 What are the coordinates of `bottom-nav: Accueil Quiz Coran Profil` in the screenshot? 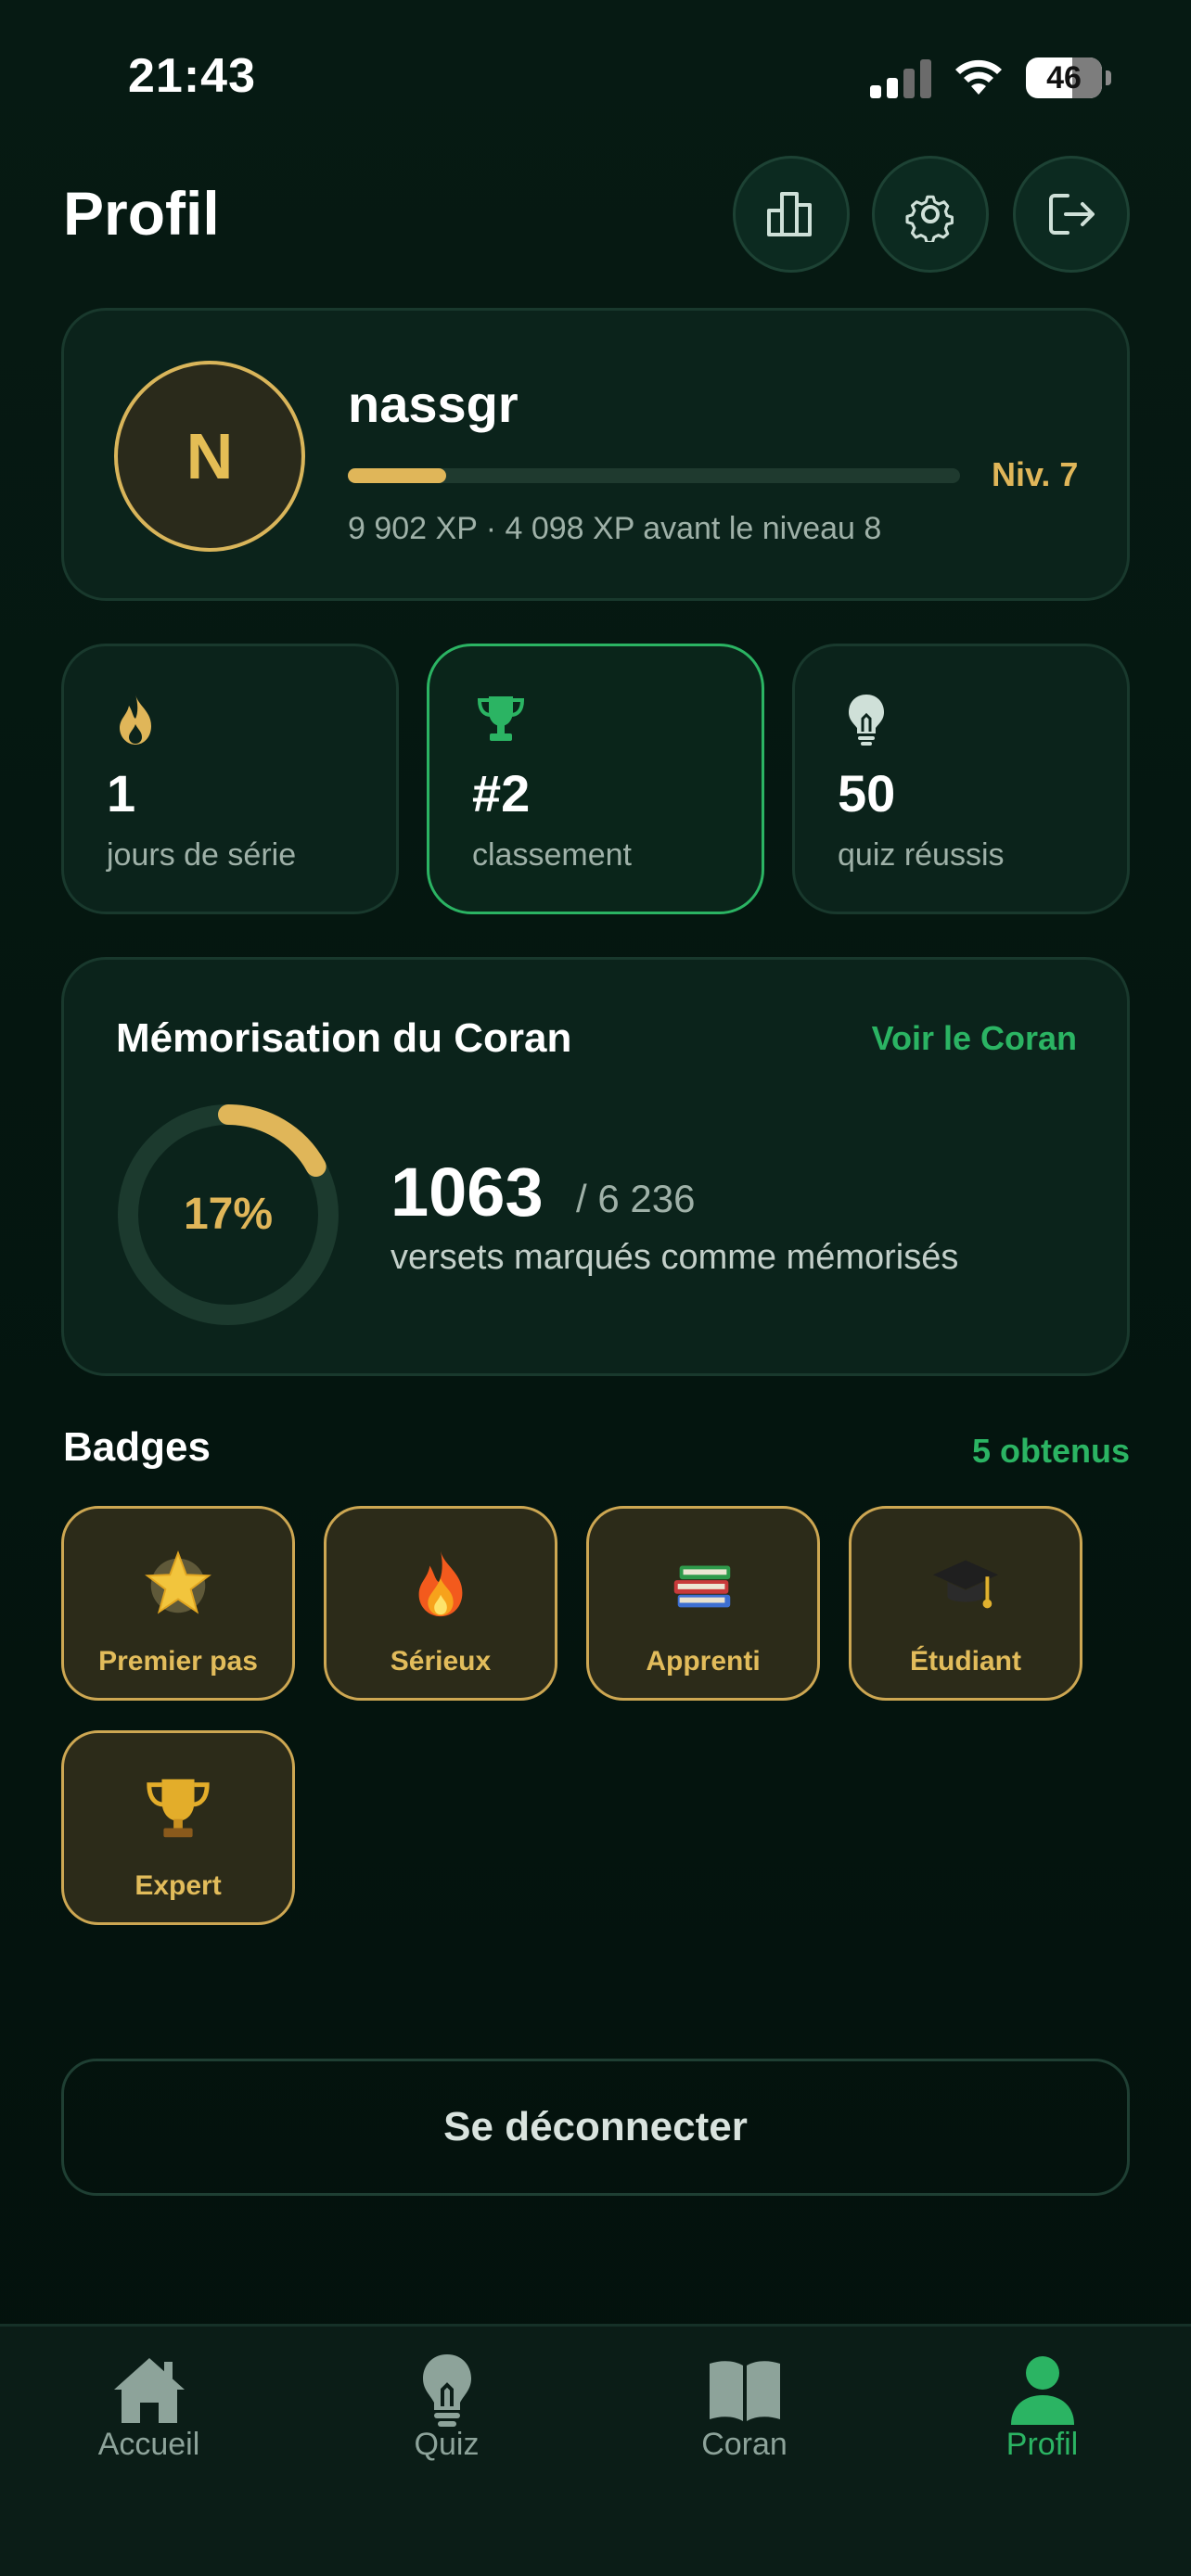 It's located at (595, 2450).